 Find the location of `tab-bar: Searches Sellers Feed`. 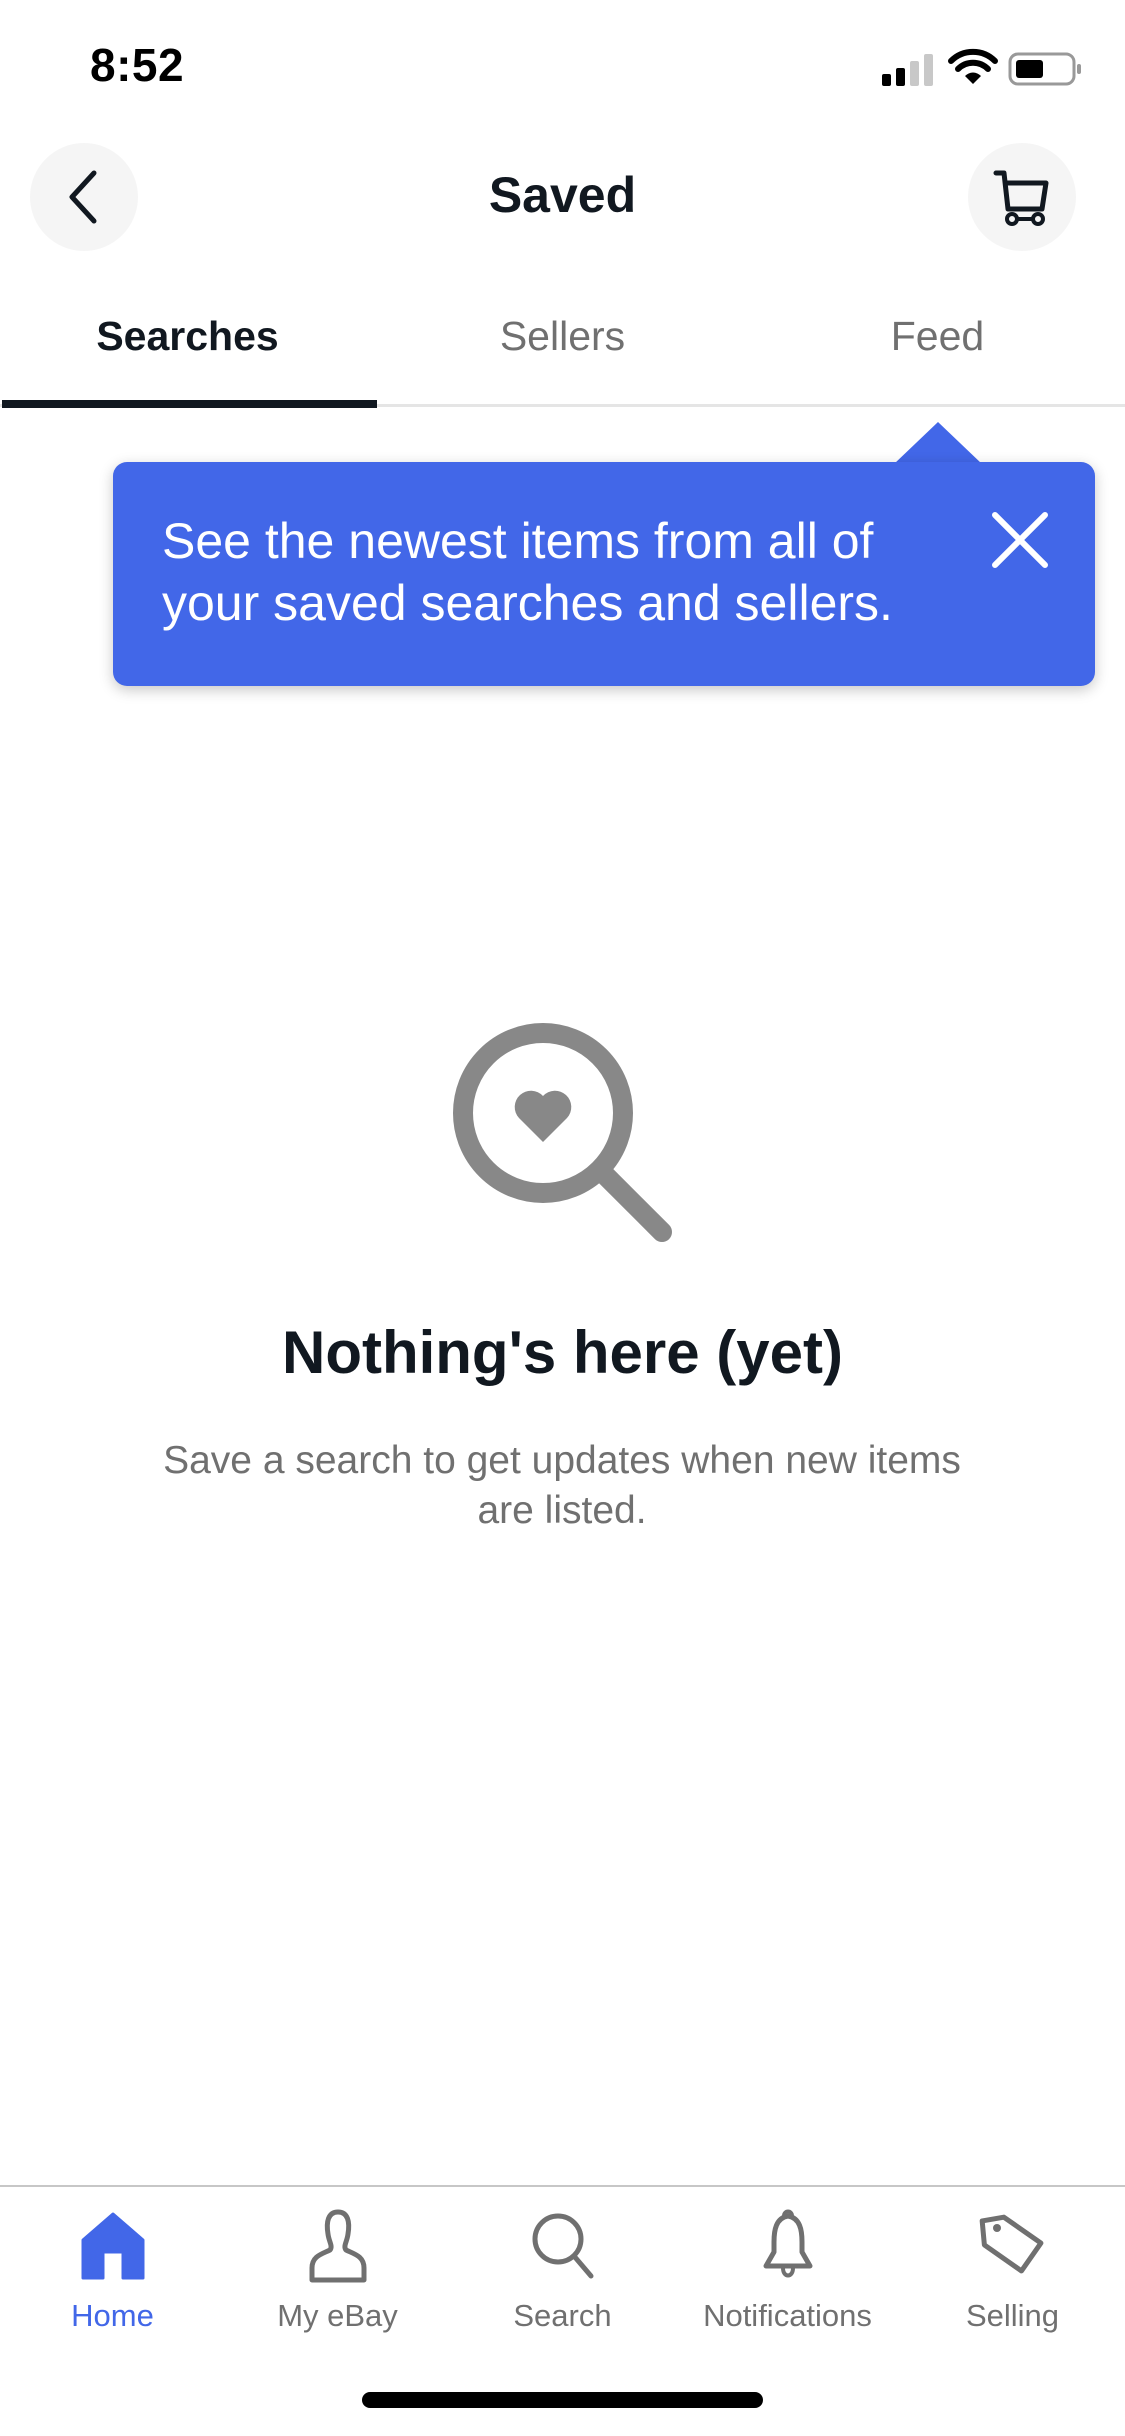

tab-bar: Searches Sellers Feed is located at coordinates (562, 352).